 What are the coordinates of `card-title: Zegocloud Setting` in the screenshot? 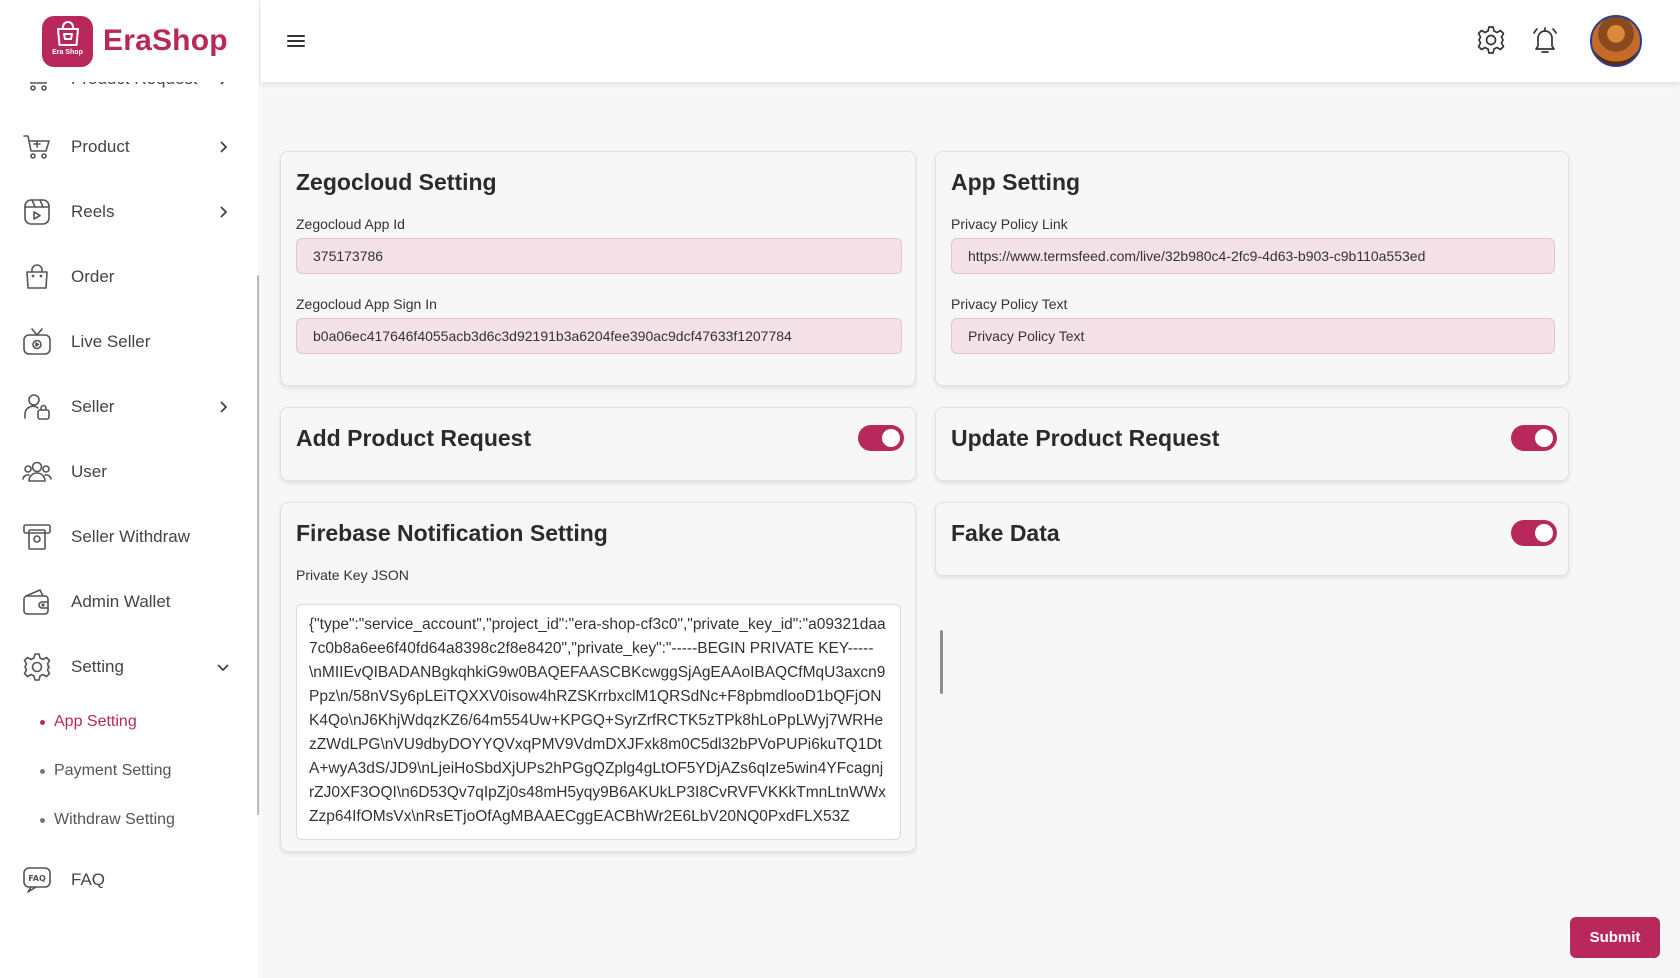 It's located at (396, 182).